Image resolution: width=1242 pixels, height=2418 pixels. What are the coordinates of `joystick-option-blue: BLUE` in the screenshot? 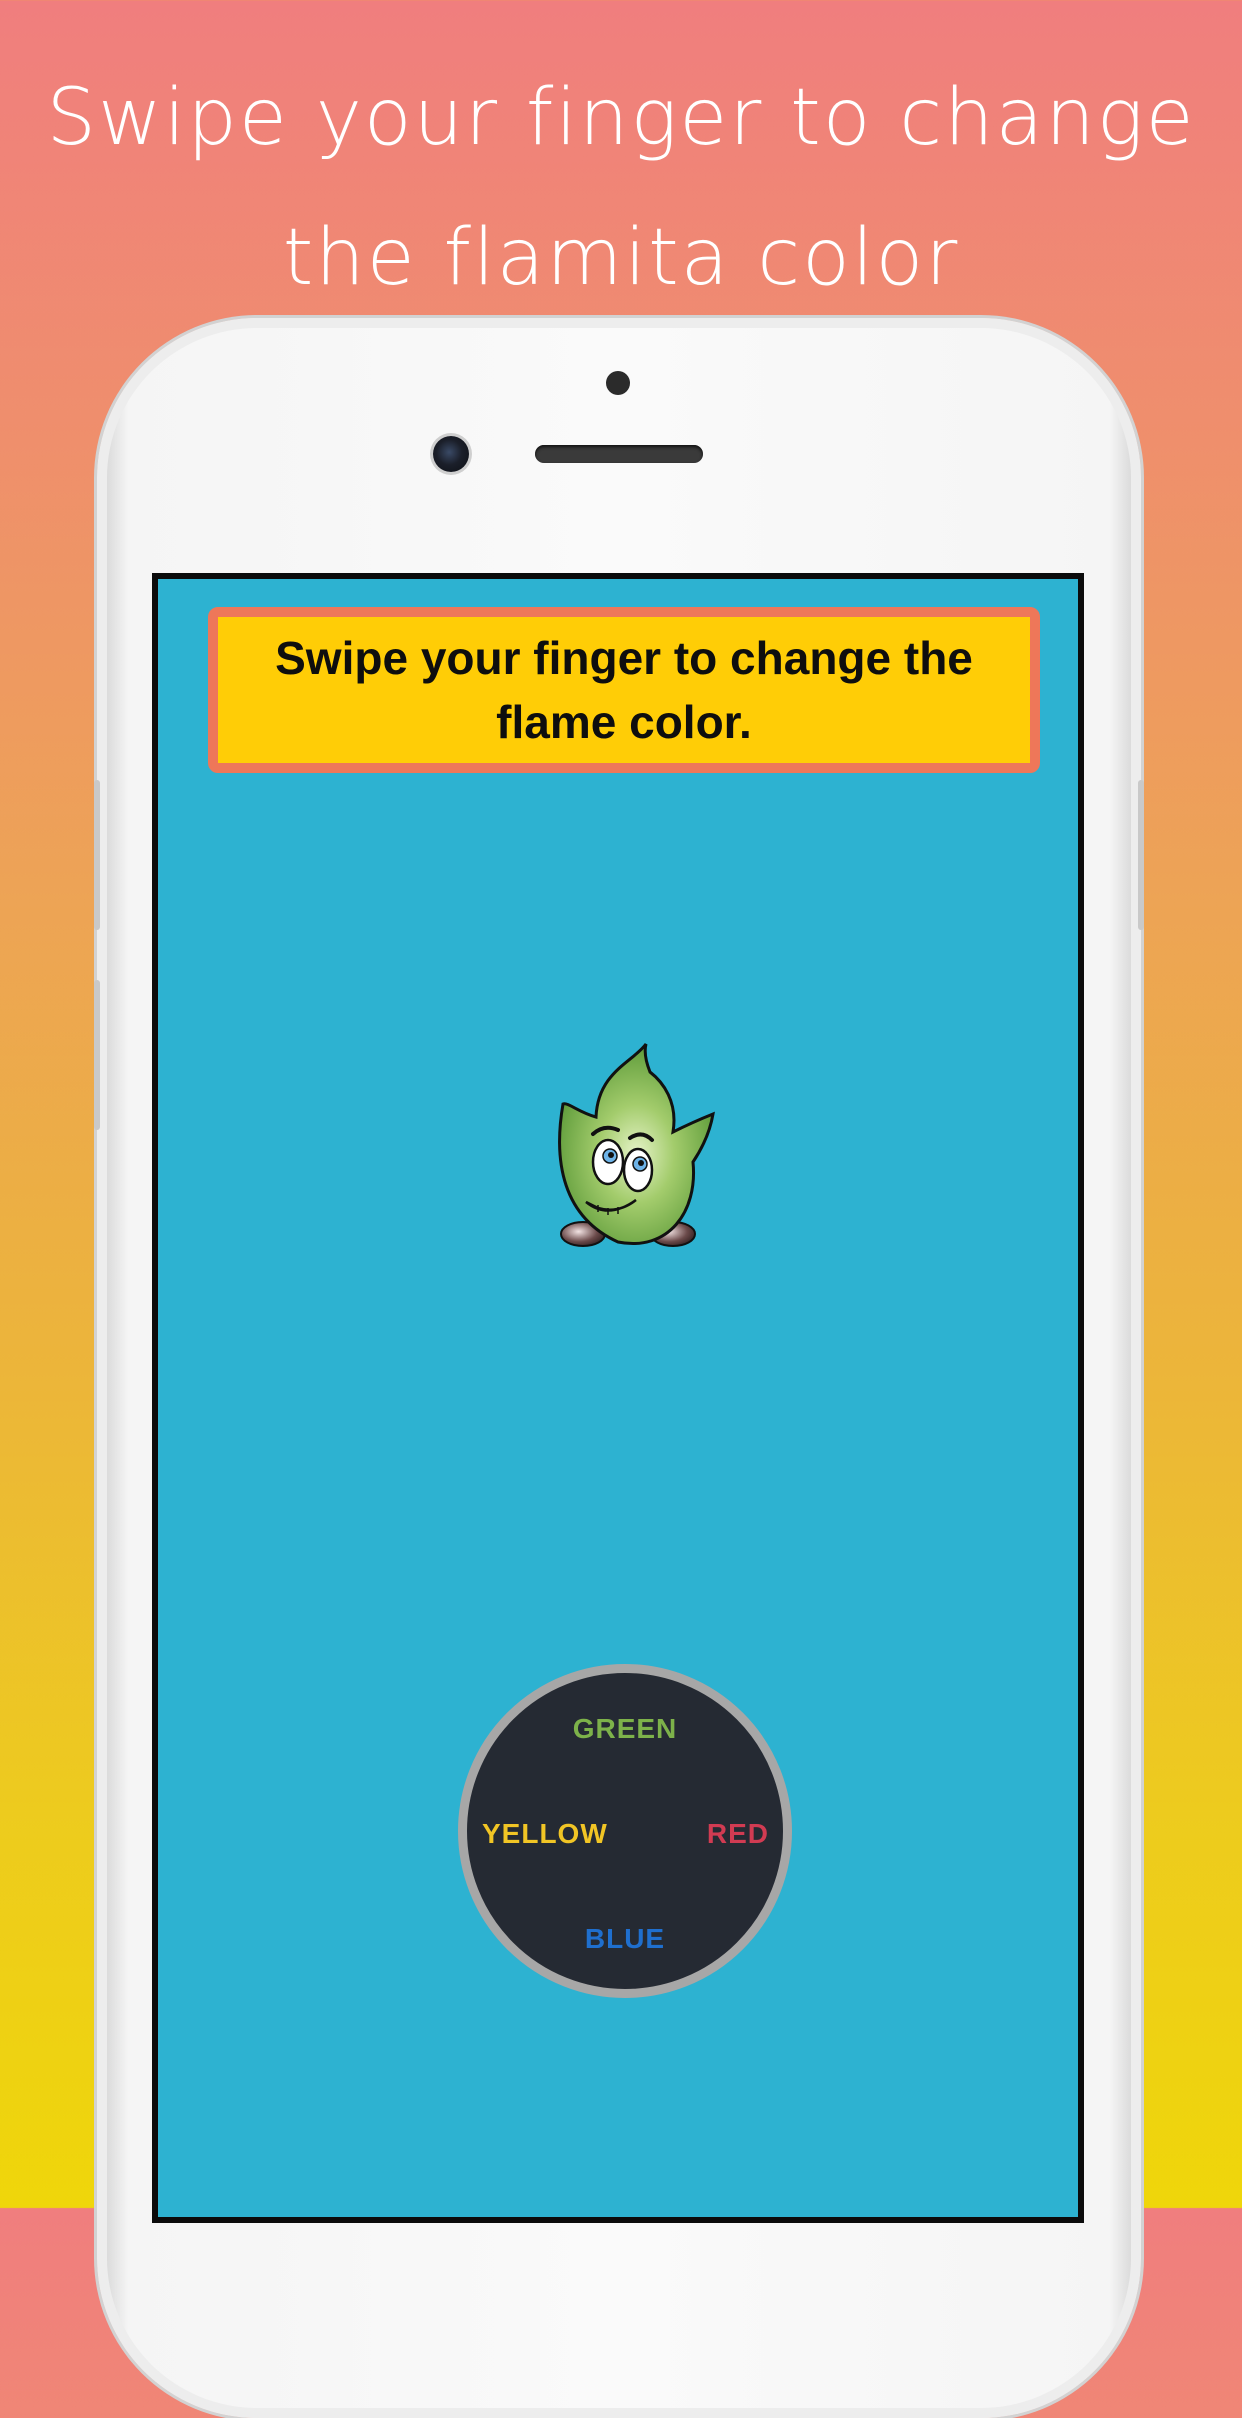 It's located at (625, 1939).